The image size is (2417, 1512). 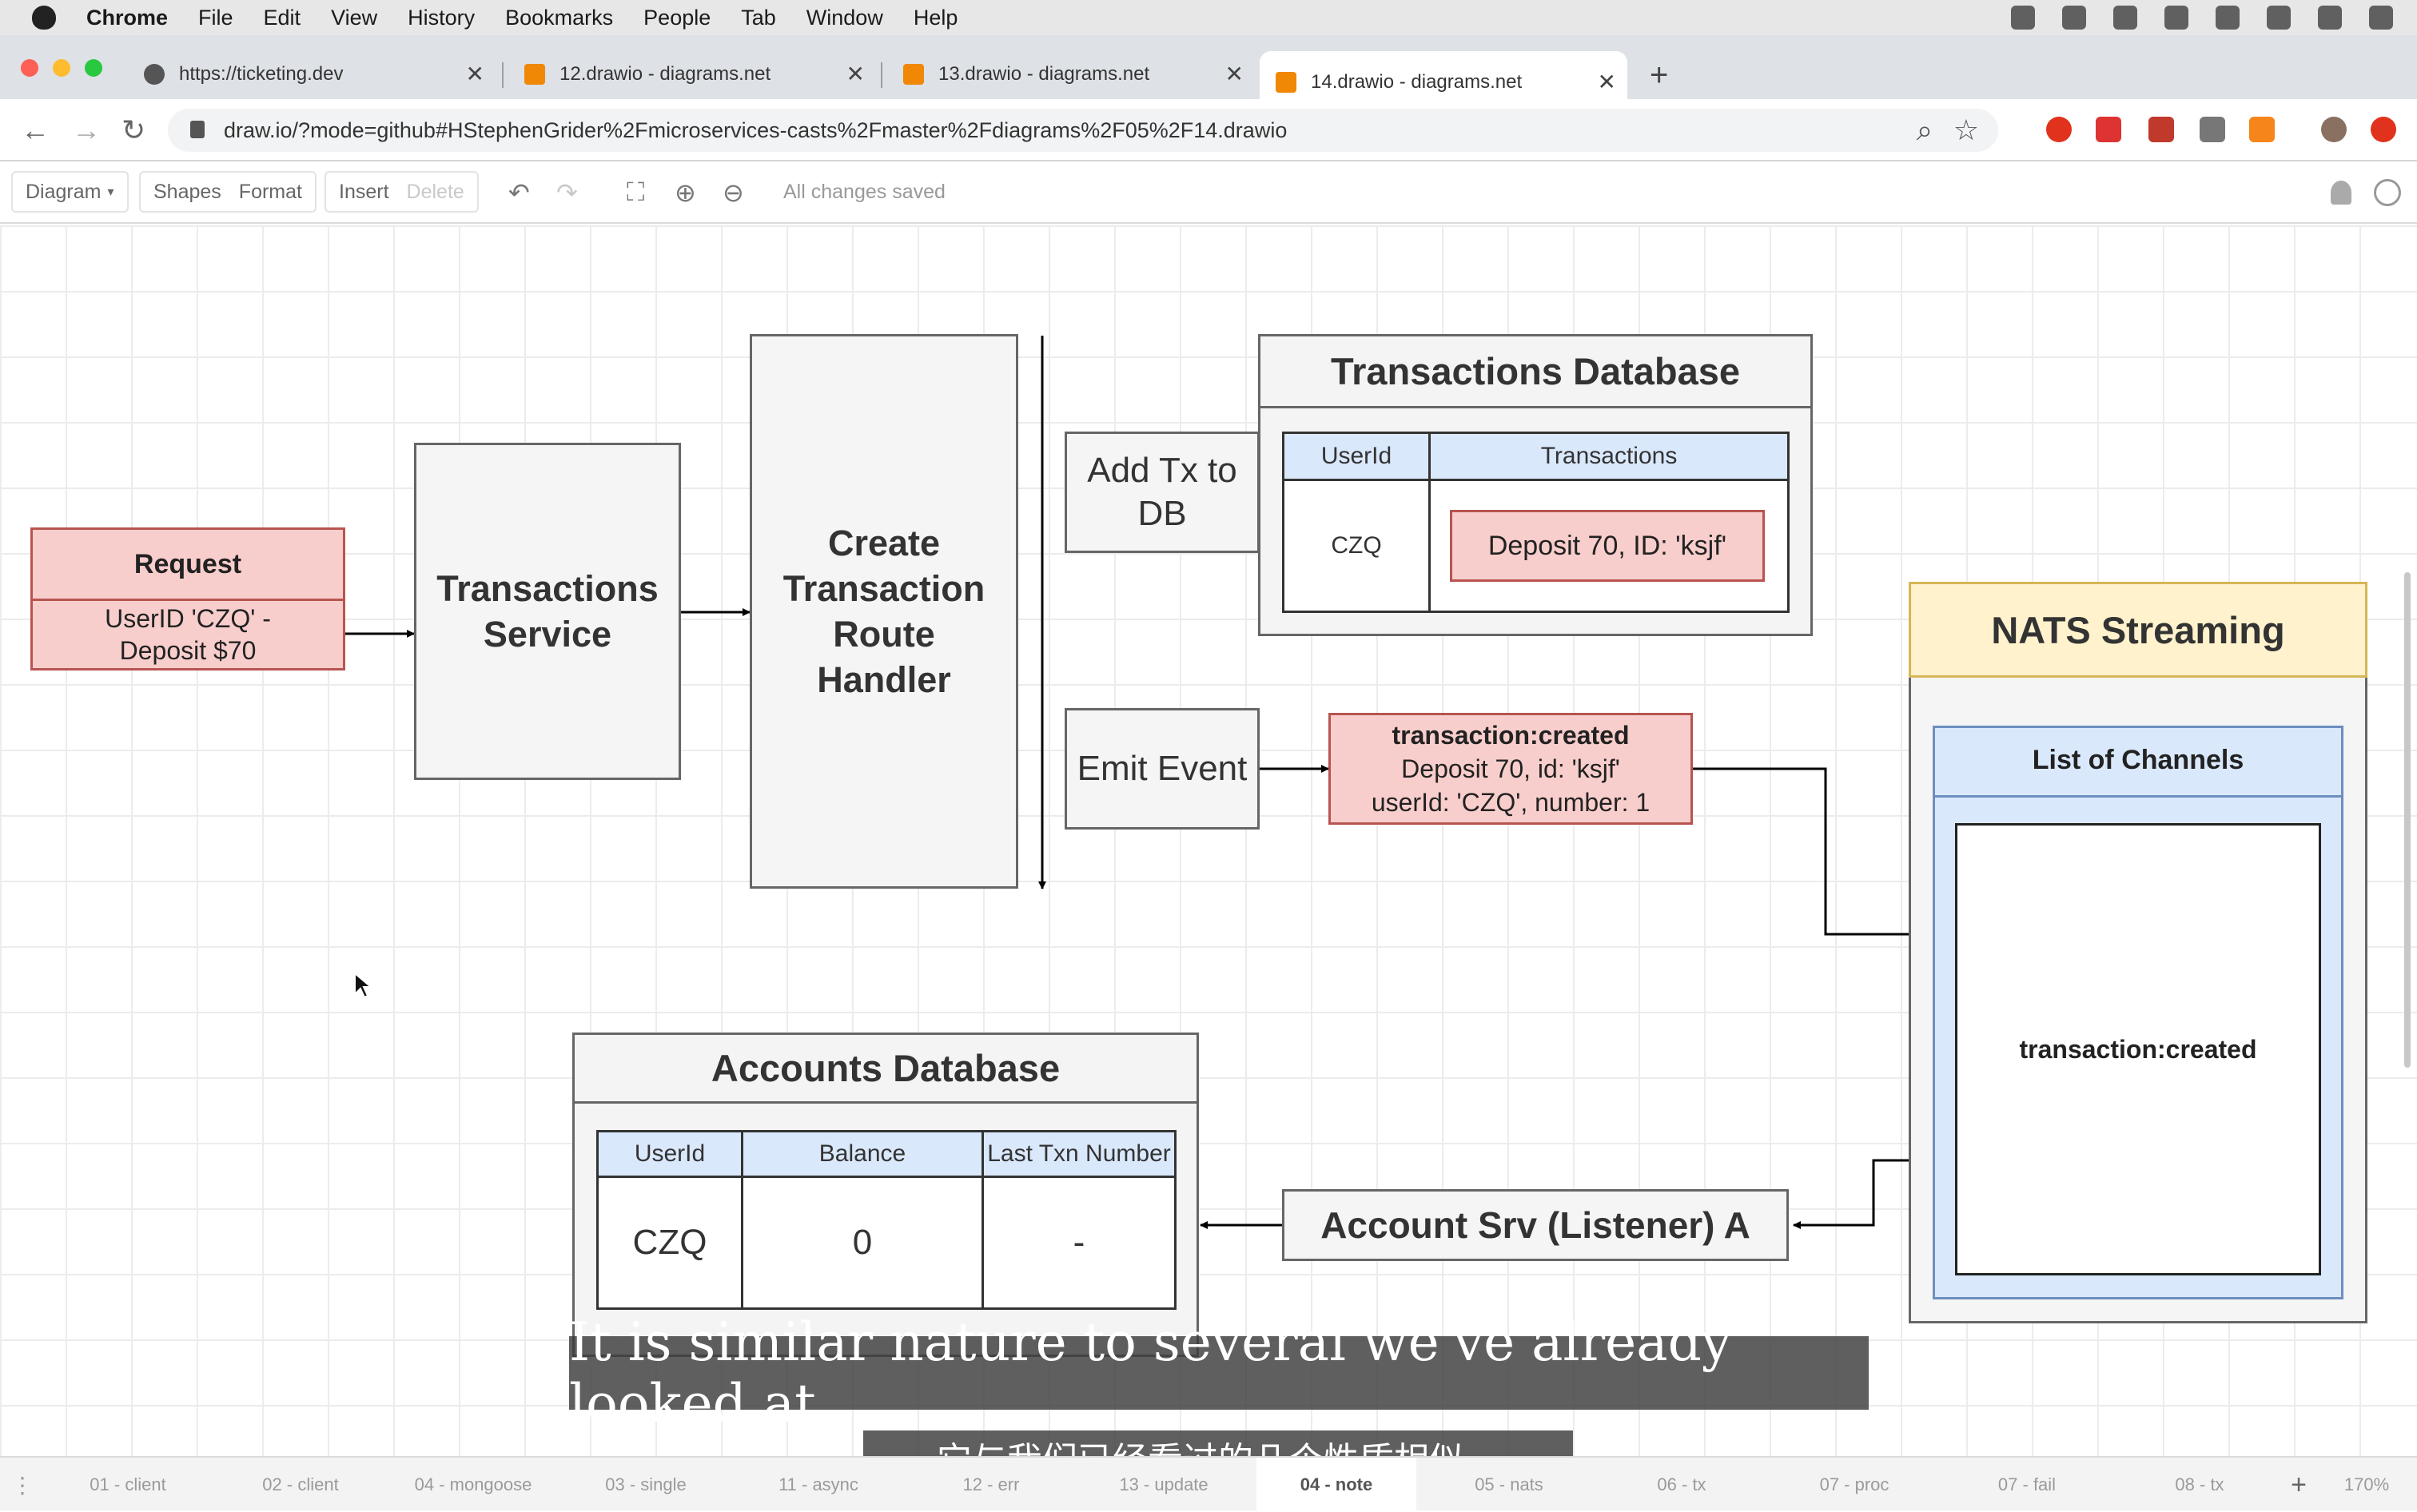 I want to click on tab-title: 14.drawio - diagrams.net, so click(x=1417, y=82).